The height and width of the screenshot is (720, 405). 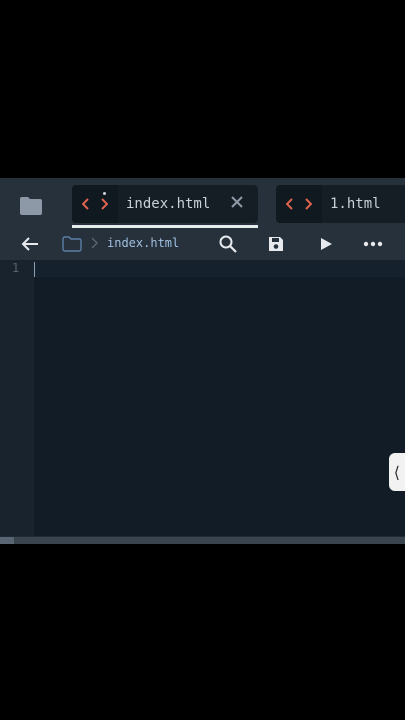 I want to click on close-icon, so click(x=237, y=202).